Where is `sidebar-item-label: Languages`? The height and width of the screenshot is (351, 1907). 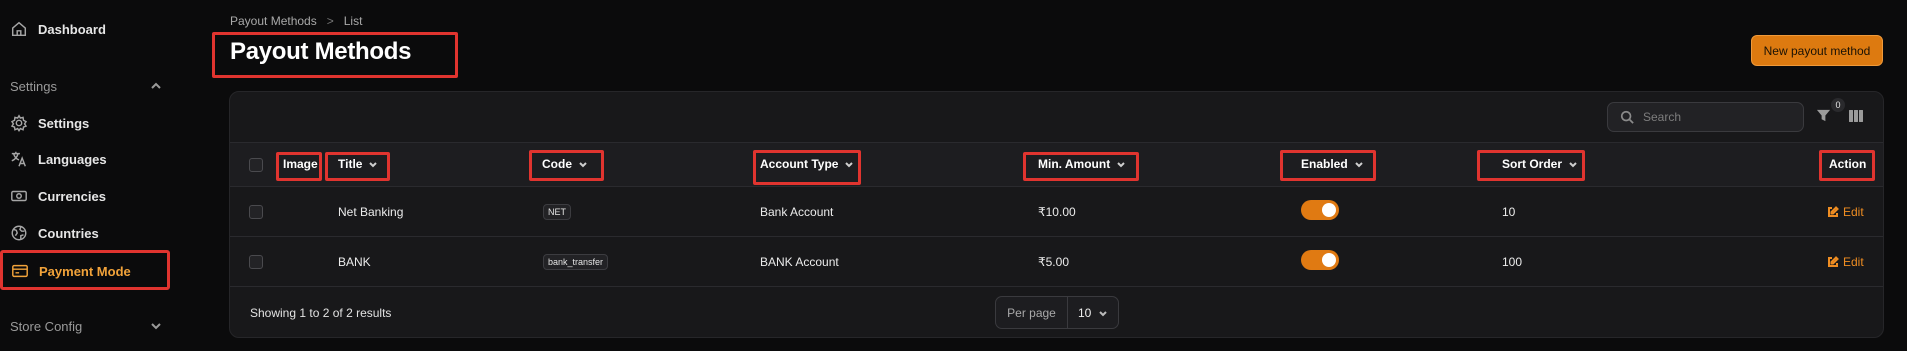
sidebar-item-label: Languages is located at coordinates (72, 159).